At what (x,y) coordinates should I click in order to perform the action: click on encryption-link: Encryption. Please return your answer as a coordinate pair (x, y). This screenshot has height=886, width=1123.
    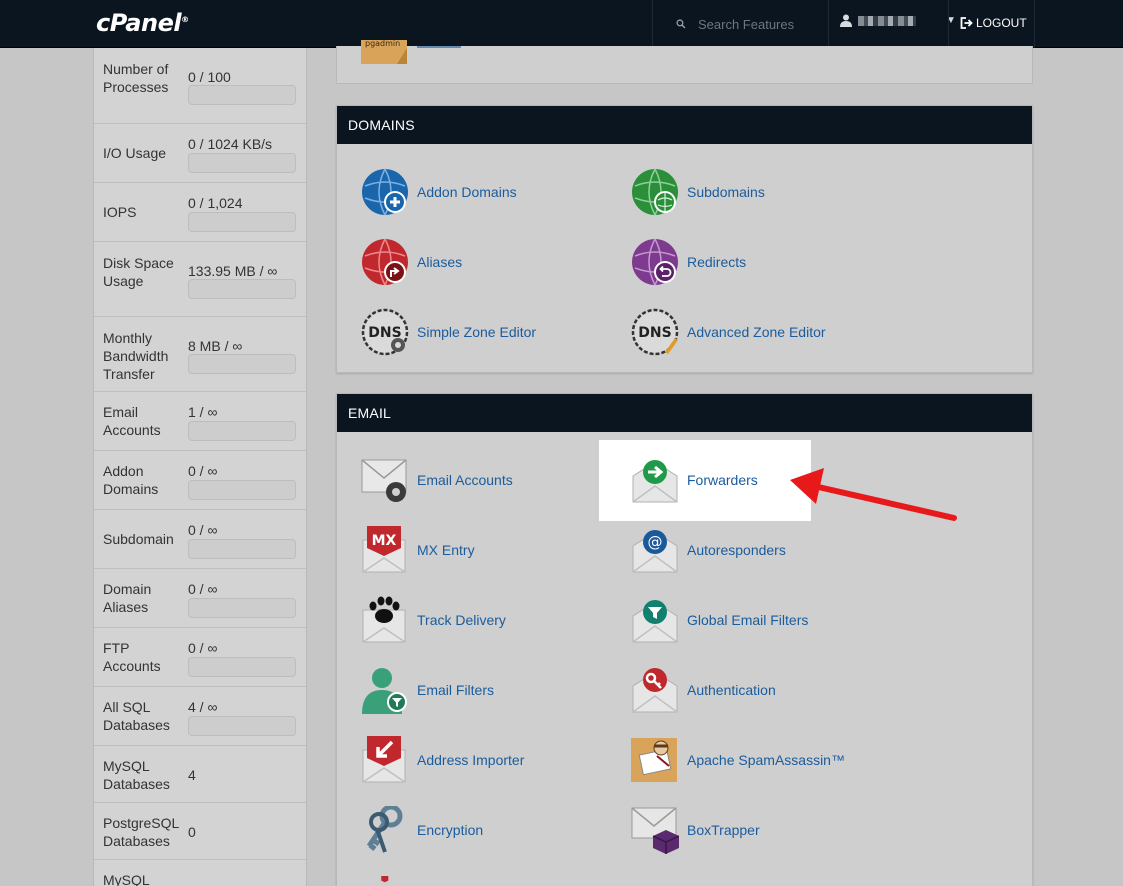
    Looking at the image, I should click on (422, 830).